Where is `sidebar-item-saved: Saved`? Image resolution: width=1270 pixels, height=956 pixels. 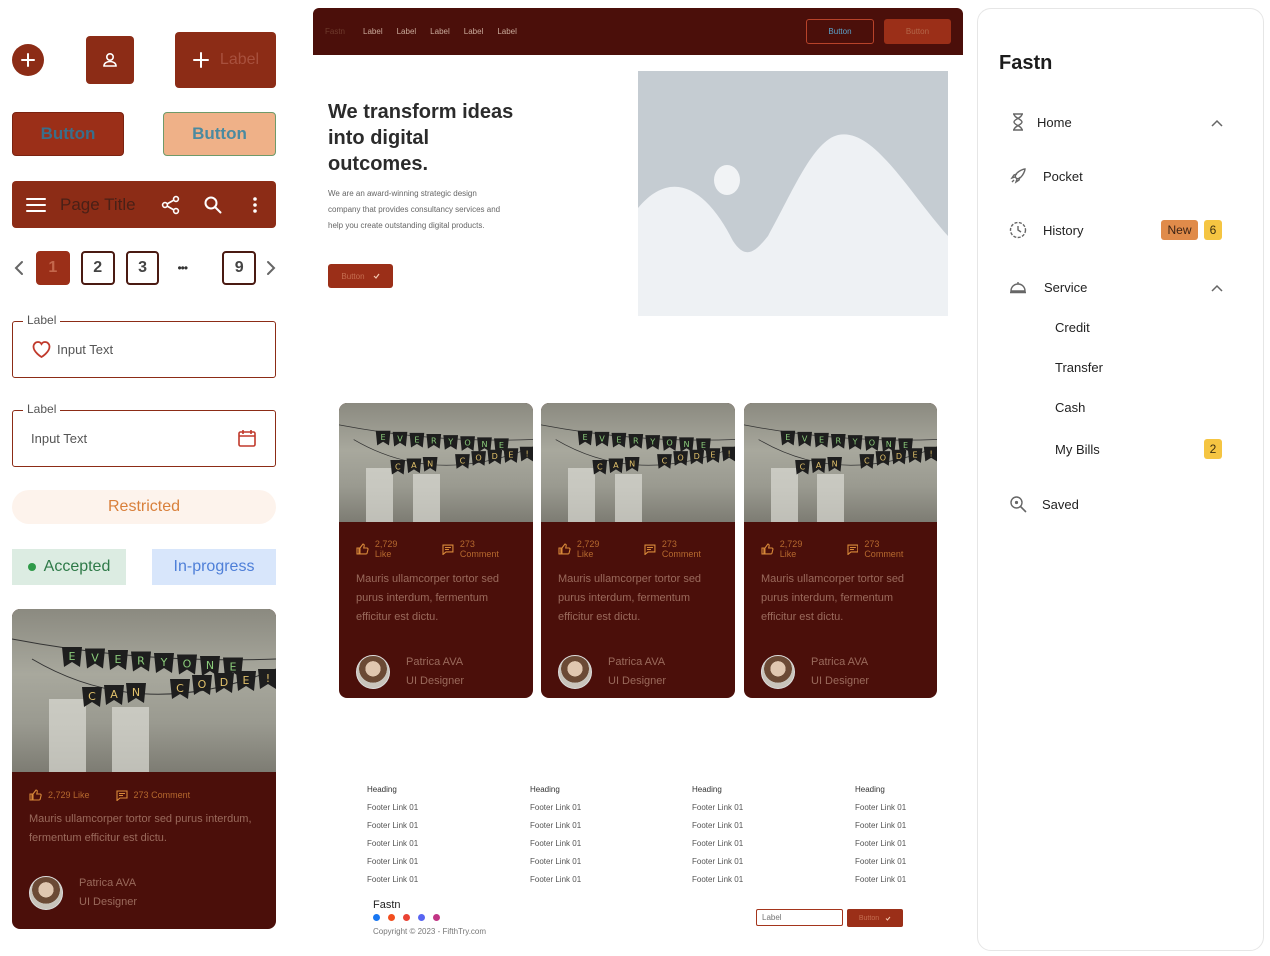 sidebar-item-saved: Saved is located at coordinates (1120, 504).